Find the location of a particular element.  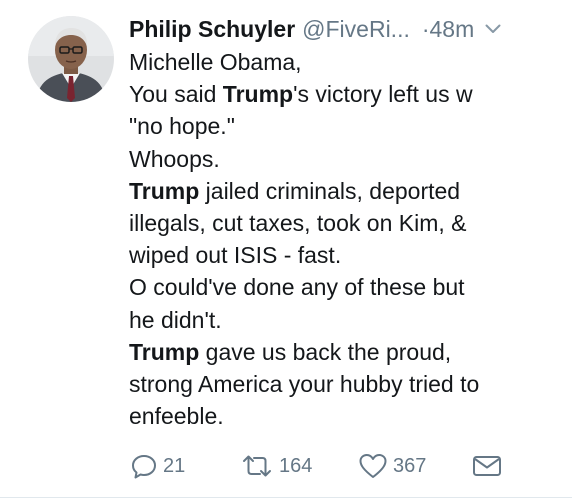

tweet-text-line: Trump jailed criminals, deported is located at coordinates (344, 191).